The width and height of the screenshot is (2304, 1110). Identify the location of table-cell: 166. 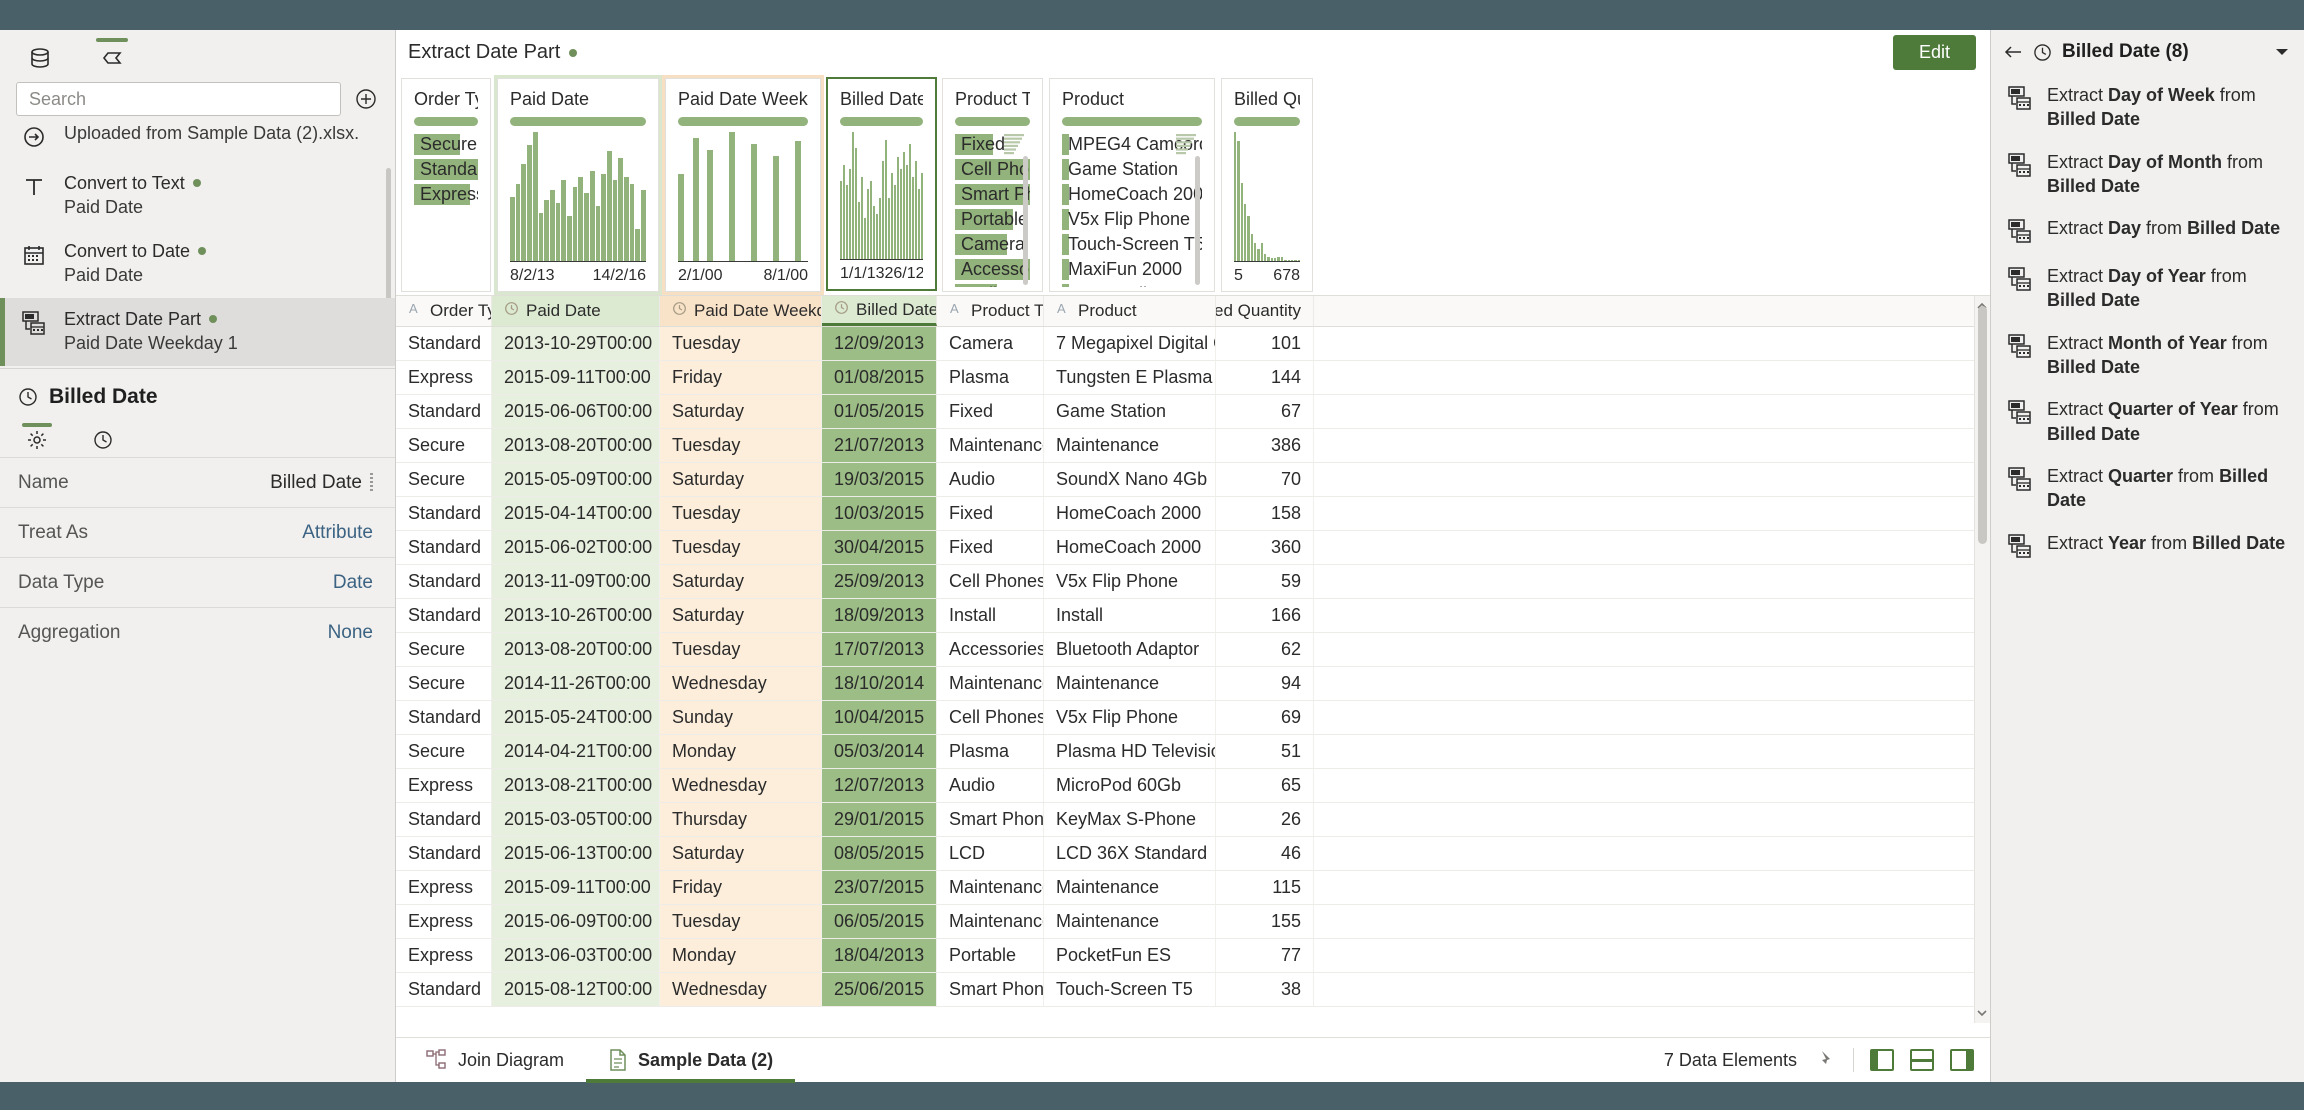
(1265, 615).